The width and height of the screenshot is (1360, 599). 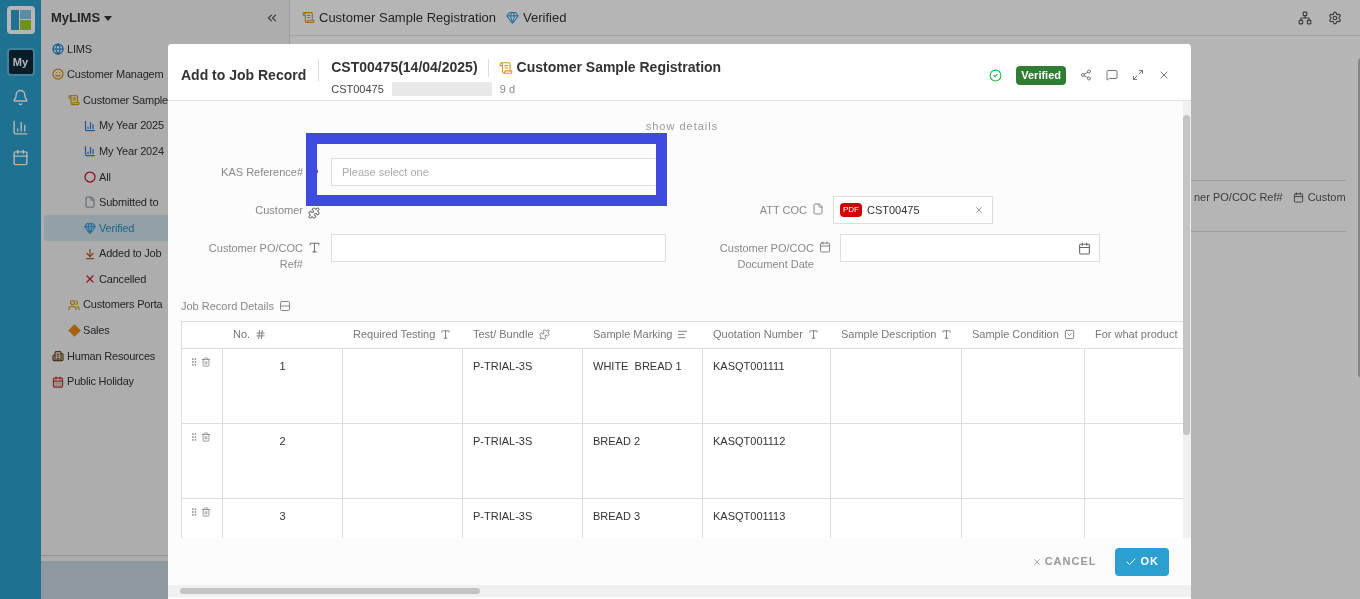 I want to click on module-name: Customer Sample Registration, so click(x=619, y=67).